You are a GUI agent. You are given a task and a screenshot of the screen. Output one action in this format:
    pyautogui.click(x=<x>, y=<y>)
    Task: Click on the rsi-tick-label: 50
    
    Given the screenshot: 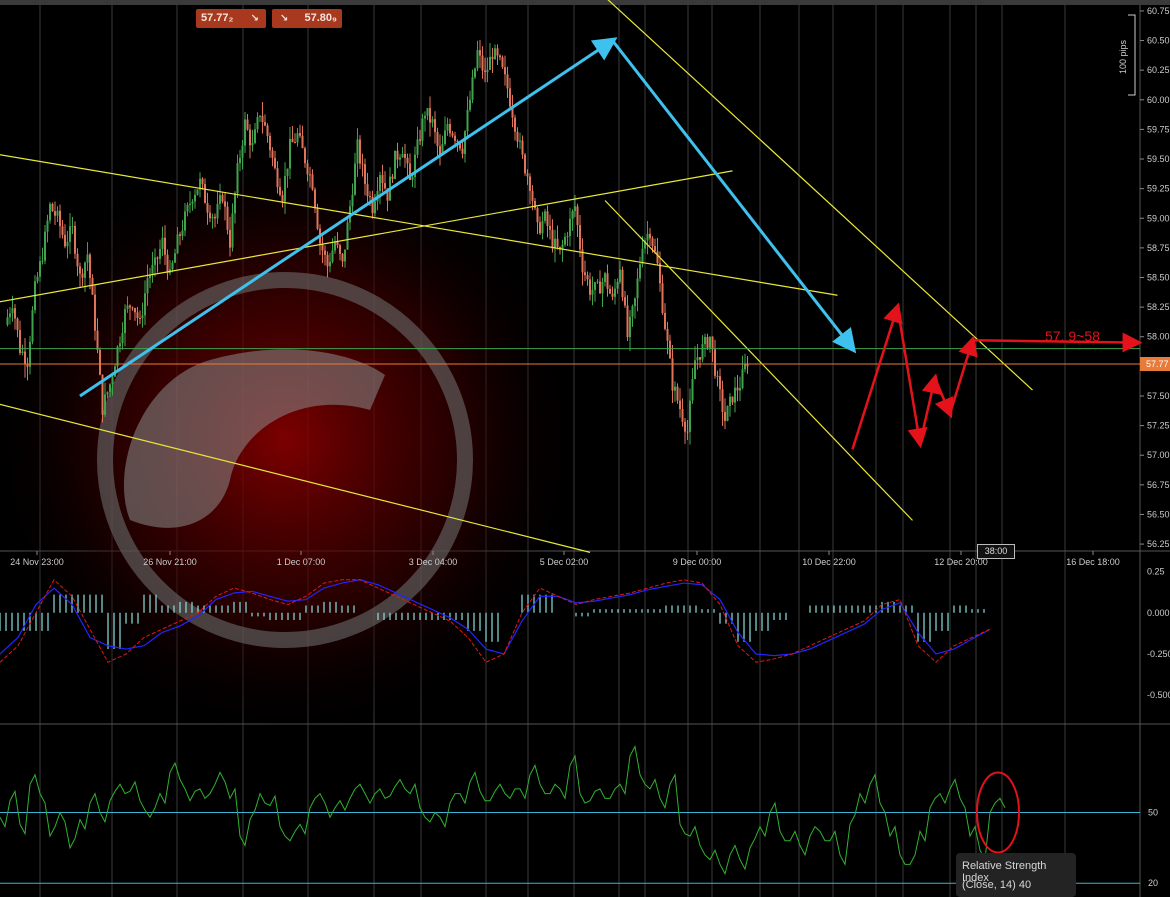 What is the action you would take?
    pyautogui.click(x=1153, y=813)
    